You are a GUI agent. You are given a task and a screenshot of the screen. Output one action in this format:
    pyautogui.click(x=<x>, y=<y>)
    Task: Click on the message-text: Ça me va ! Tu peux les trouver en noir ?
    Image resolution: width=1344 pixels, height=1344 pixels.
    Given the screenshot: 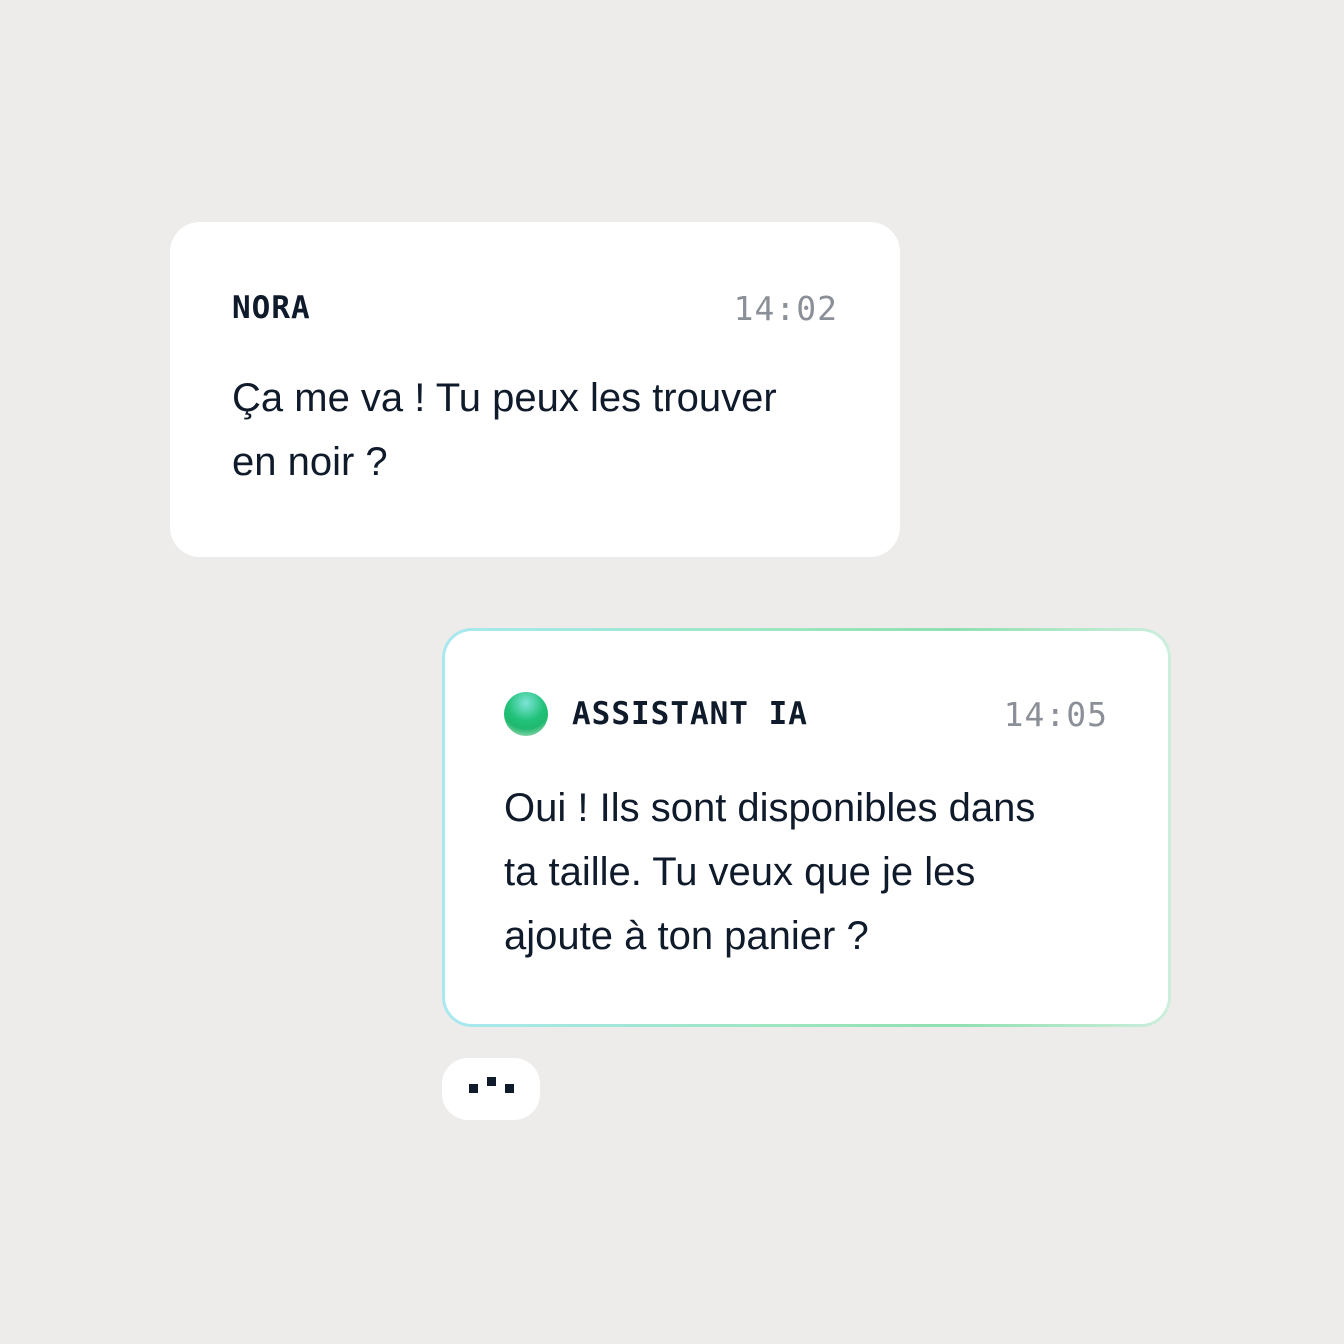 What is the action you would take?
    pyautogui.click(x=504, y=430)
    